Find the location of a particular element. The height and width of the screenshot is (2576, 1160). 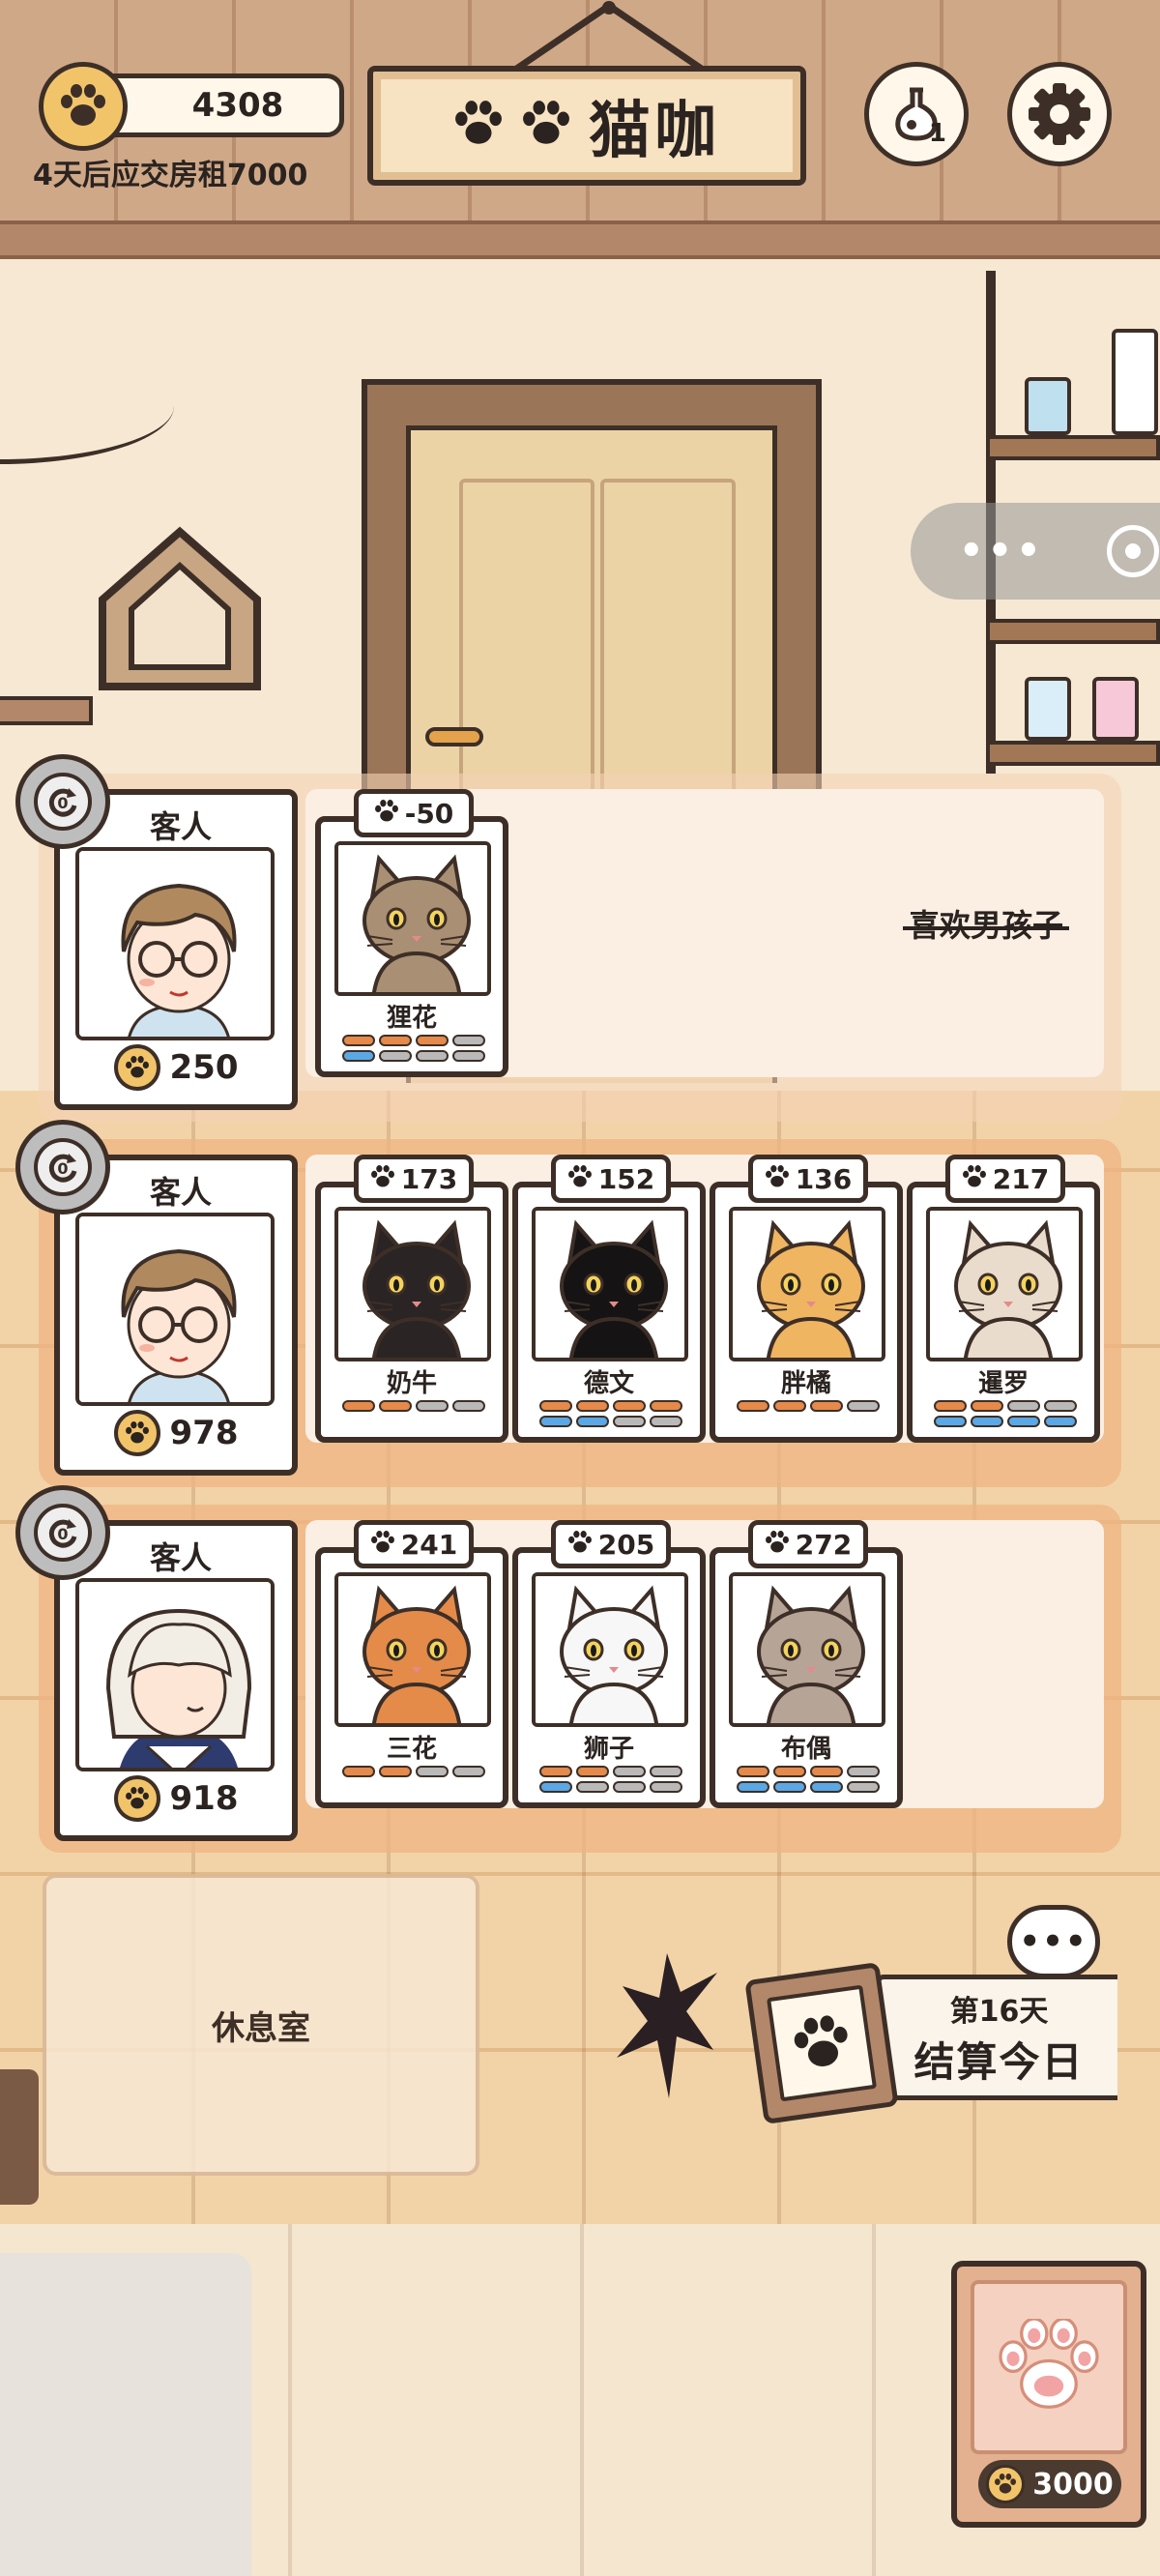

cat-card: 241 三花 is located at coordinates (412, 1664).